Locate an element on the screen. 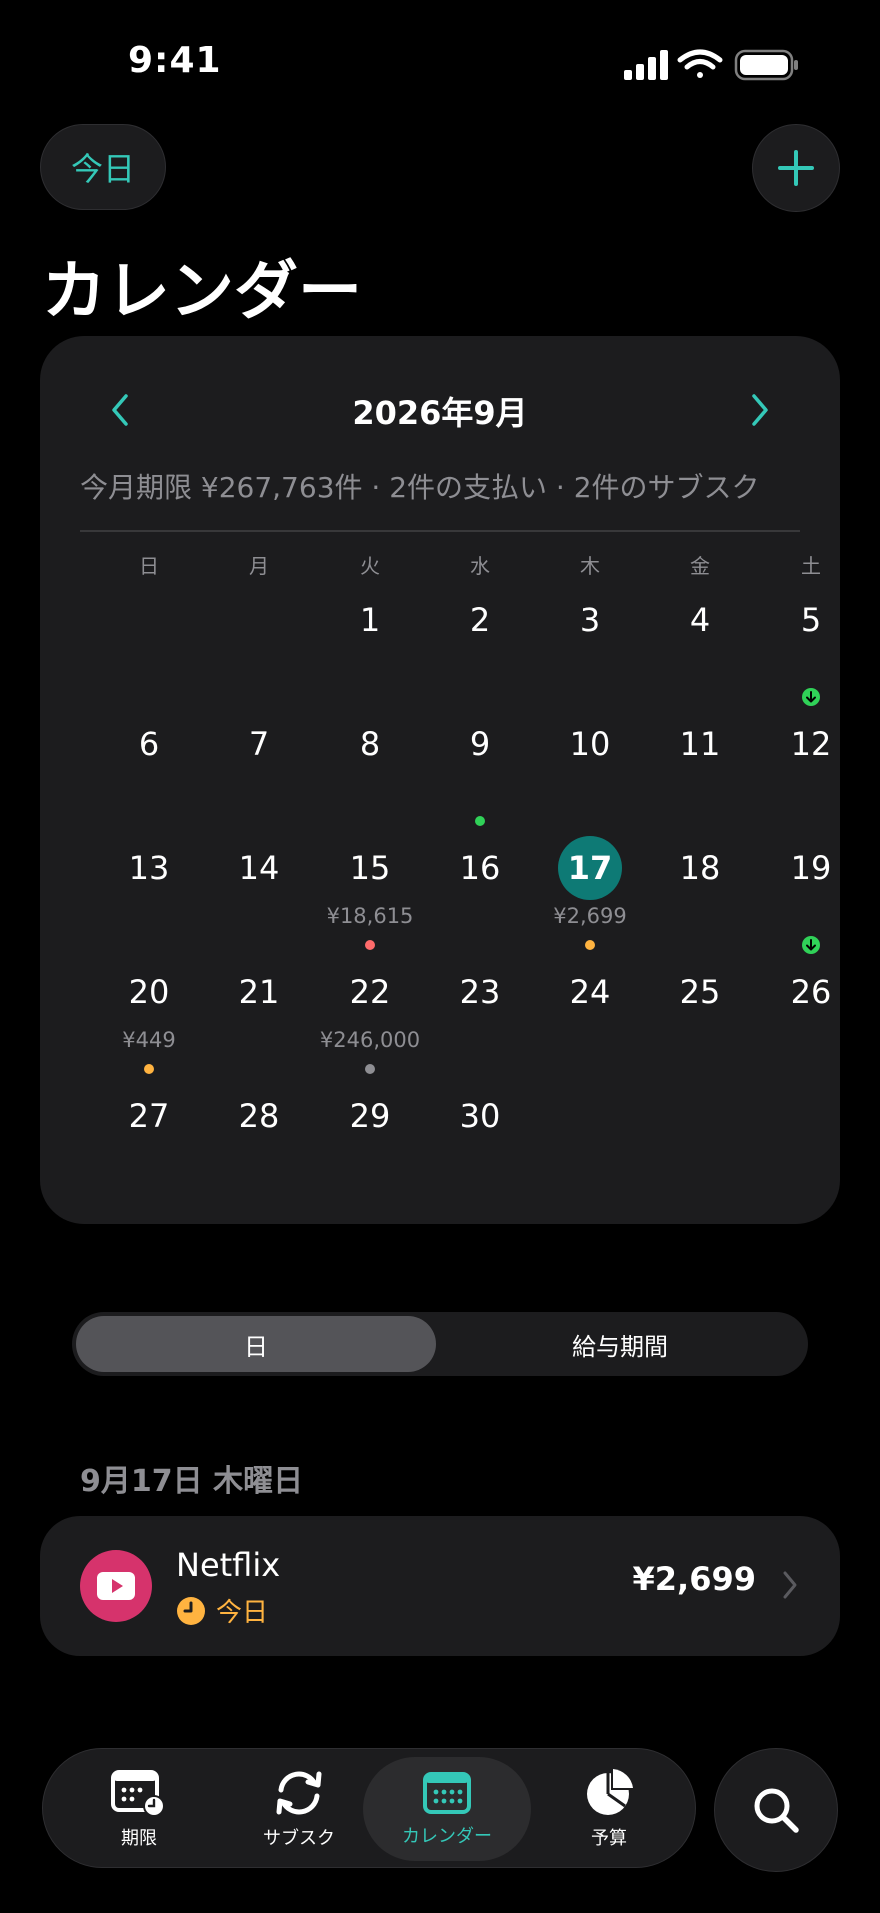 The height and width of the screenshot is (1913, 880). day-number: 1 is located at coordinates (370, 620).